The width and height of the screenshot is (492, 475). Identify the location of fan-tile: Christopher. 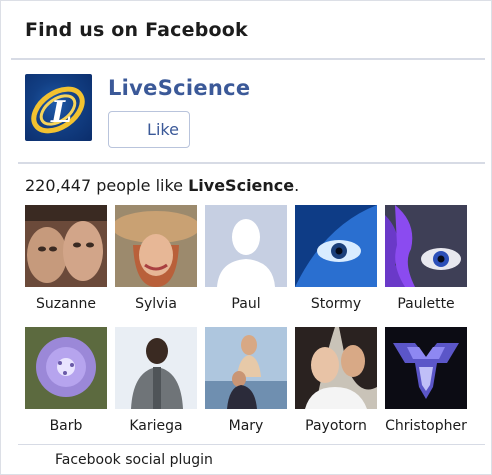
(430, 383).